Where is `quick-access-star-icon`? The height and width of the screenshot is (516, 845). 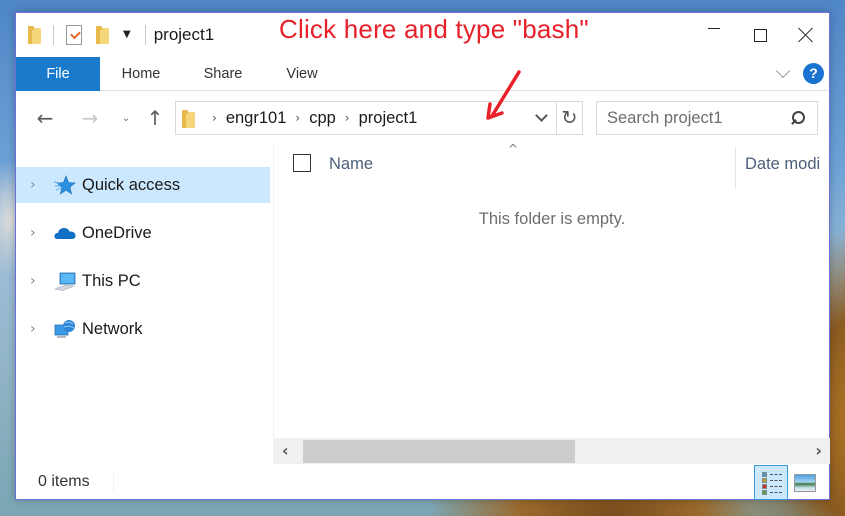 quick-access-star-icon is located at coordinates (64, 185).